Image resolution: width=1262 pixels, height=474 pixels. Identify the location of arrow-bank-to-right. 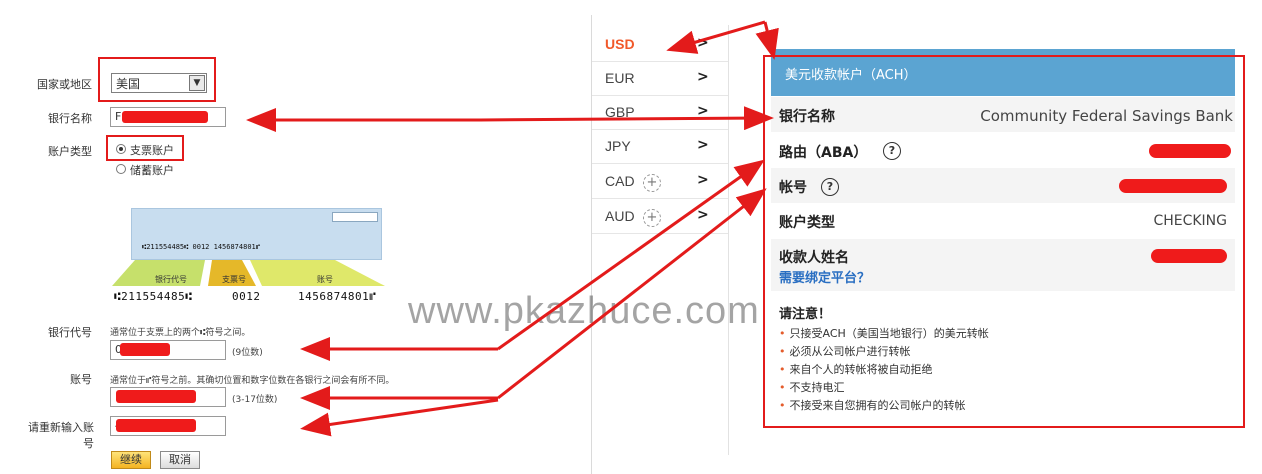
(626, 118).